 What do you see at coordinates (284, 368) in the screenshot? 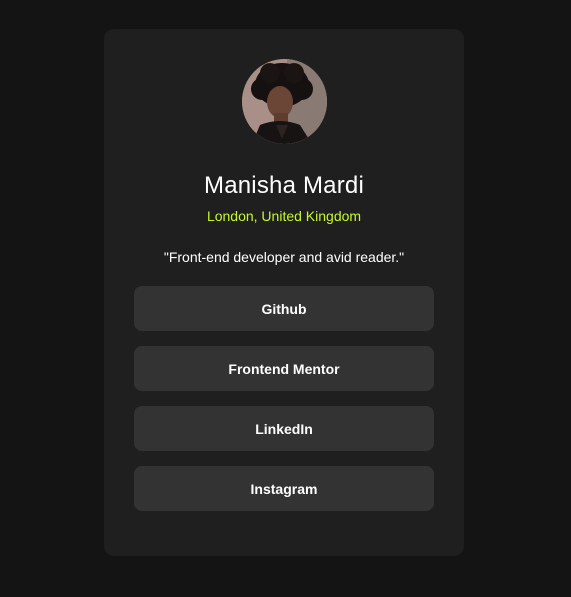
I see `frontend-mentor-link-button: Frontend Mentor` at bounding box center [284, 368].